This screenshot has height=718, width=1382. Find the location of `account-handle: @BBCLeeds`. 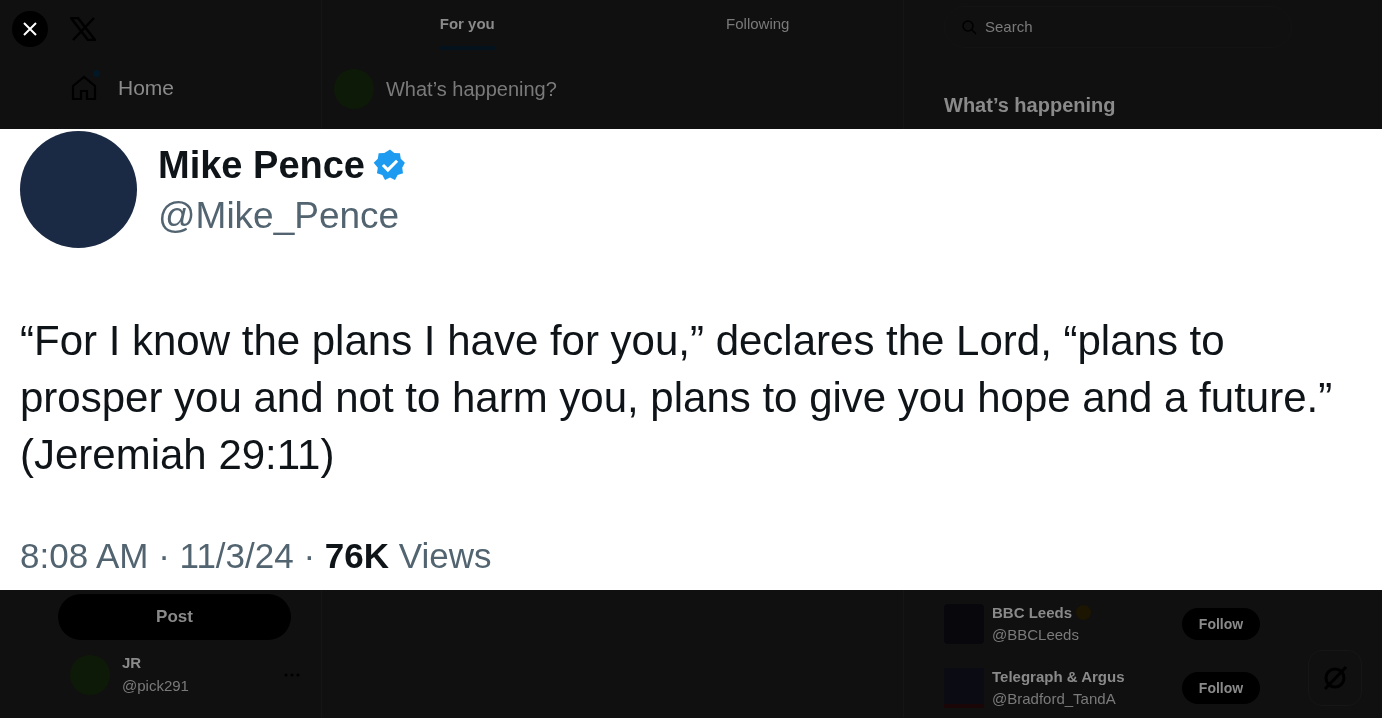

account-handle: @BBCLeeds is located at coordinates (1036, 635).